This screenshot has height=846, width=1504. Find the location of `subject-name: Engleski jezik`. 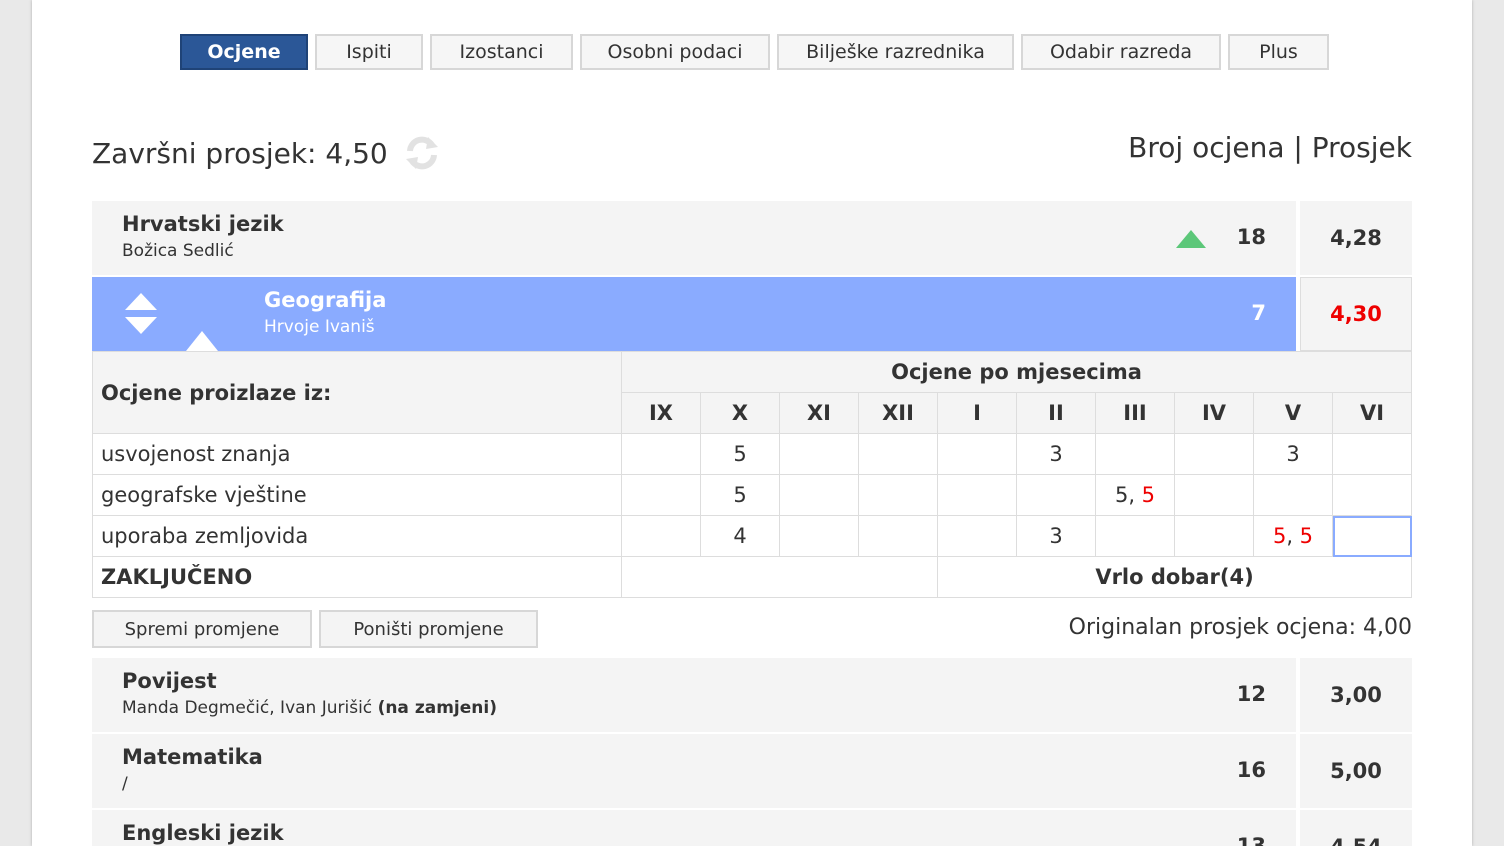

subject-name: Engleski jezik is located at coordinates (203, 833).